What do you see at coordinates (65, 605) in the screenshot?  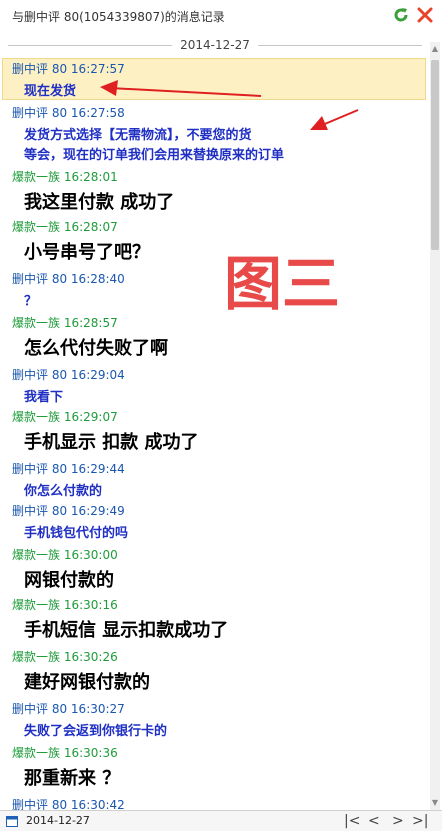 I see `message-header: 爆款一族 16:30:16` at bounding box center [65, 605].